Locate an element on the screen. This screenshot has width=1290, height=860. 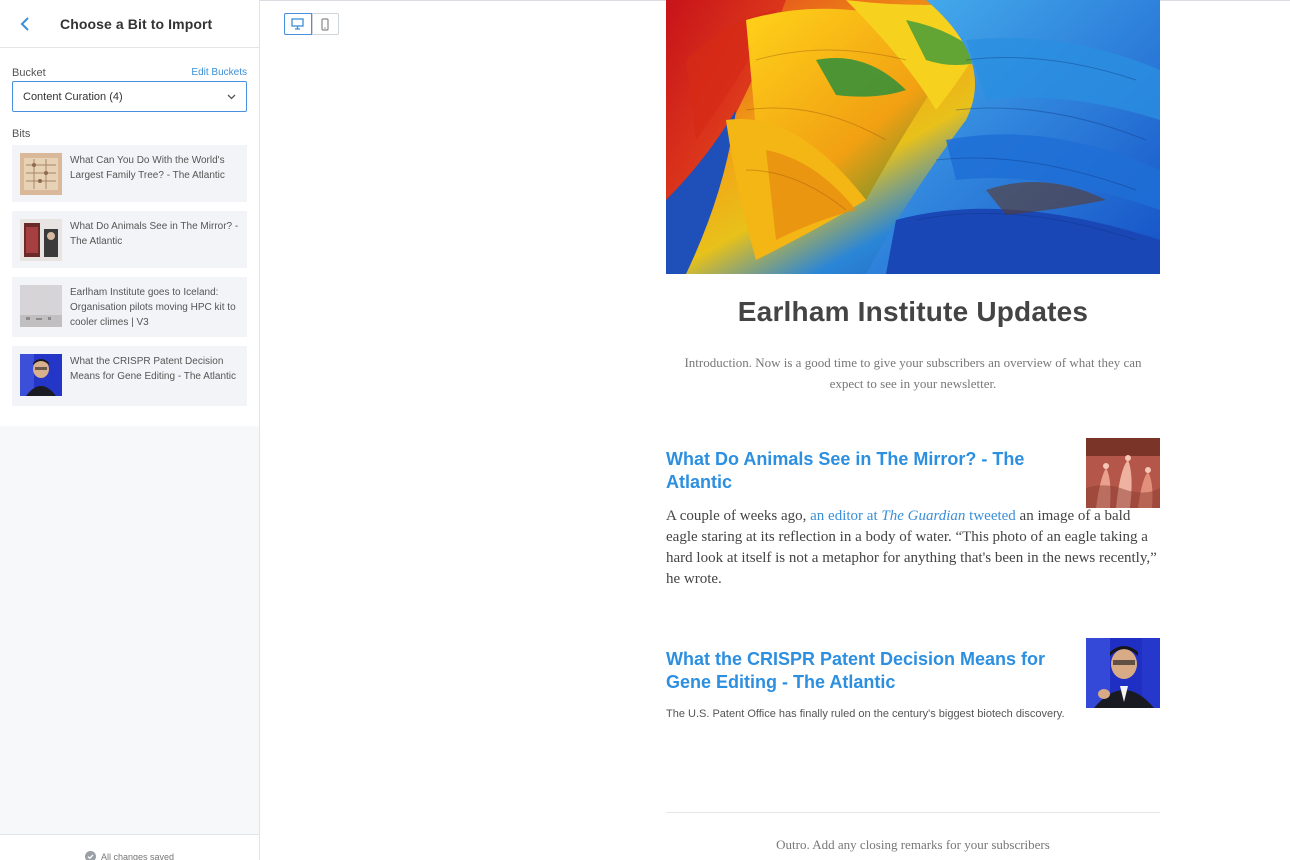
bits-label: Bits is located at coordinates (21, 134).